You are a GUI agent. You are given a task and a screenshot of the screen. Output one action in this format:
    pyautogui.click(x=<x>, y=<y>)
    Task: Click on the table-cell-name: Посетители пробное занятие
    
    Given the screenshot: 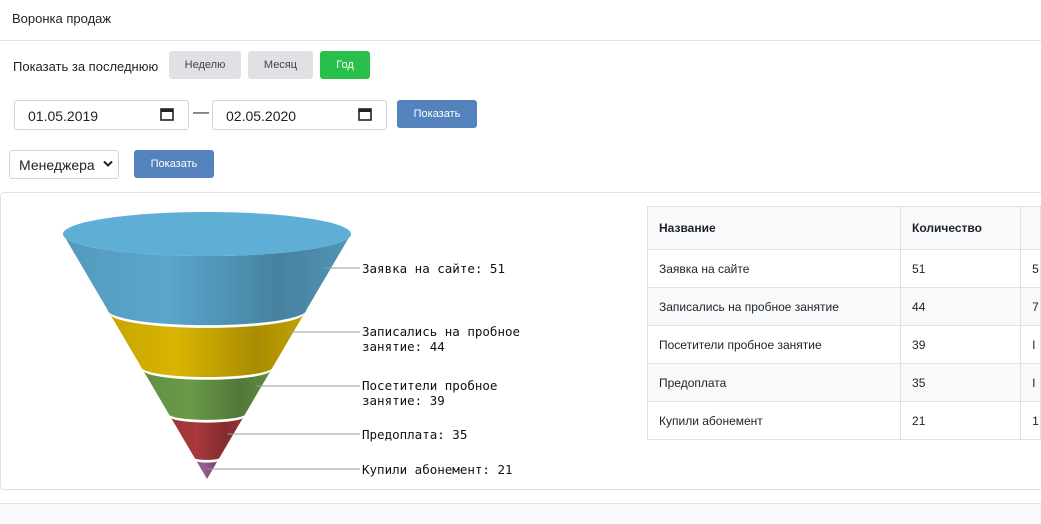 What is the action you would take?
    pyautogui.click(x=774, y=344)
    